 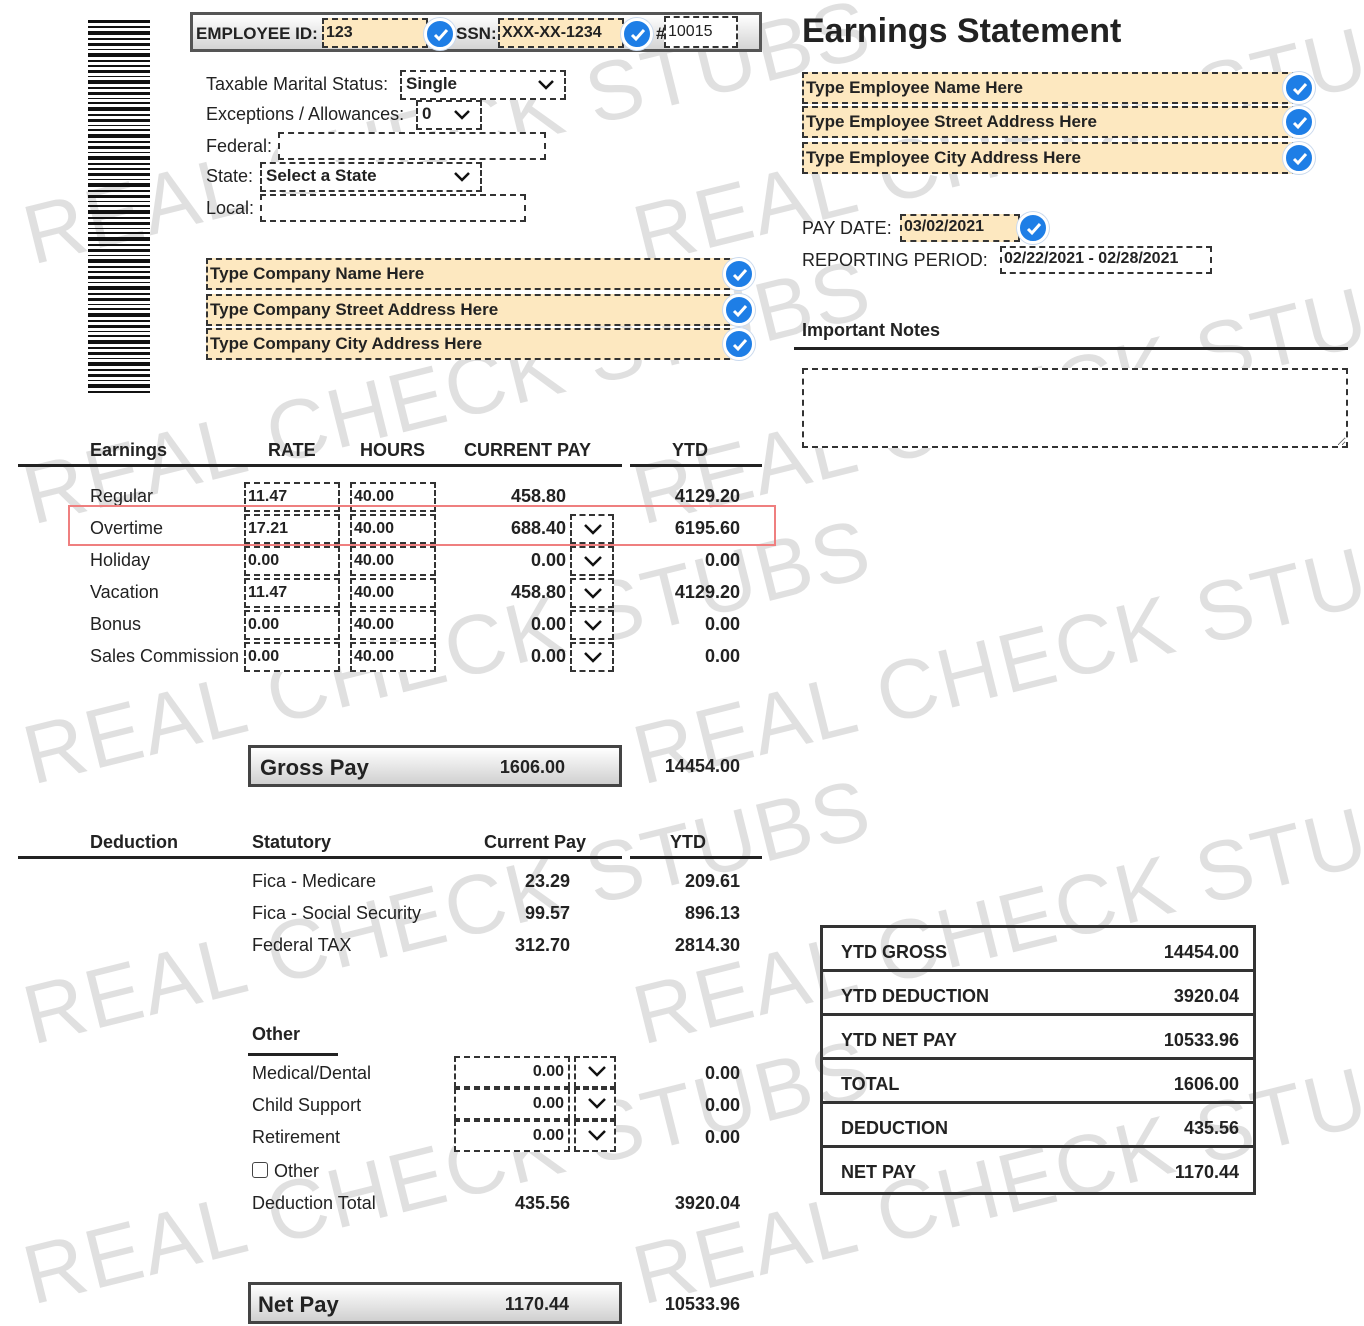 What do you see at coordinates (1206, 1172) in the screenshot?
I see `summary-value: 1170.44` at bounding box center [1206, 1172].